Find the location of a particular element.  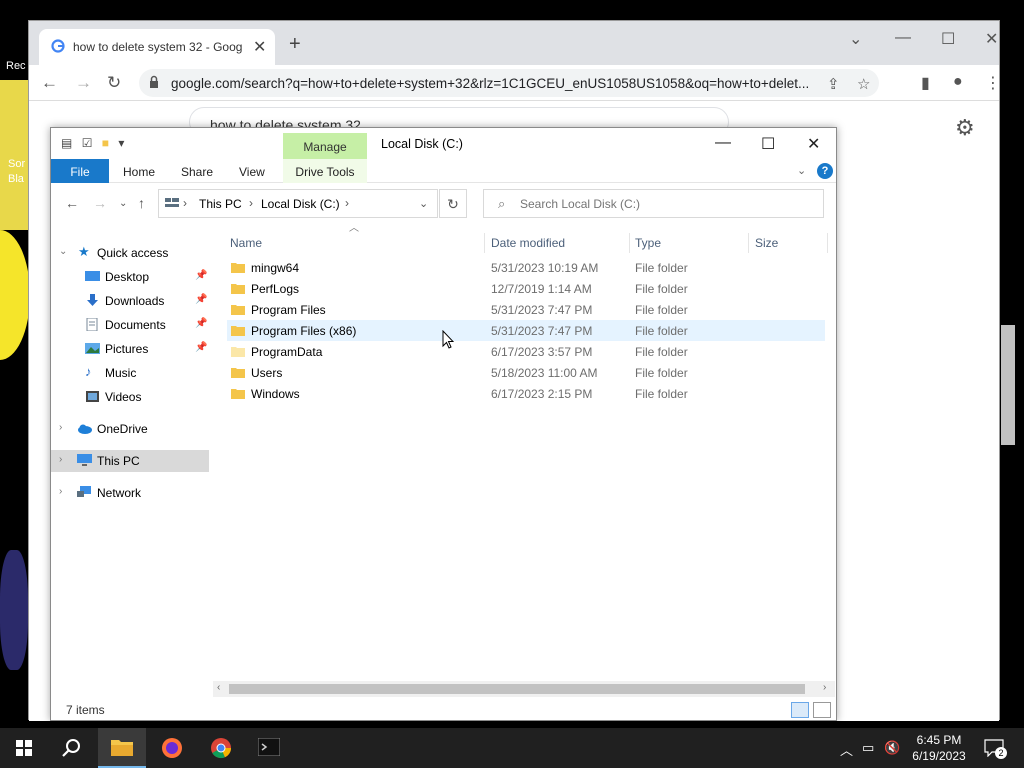

sidebar-item-pictures: Pictures 📌 is located at coordinates (130, 349).